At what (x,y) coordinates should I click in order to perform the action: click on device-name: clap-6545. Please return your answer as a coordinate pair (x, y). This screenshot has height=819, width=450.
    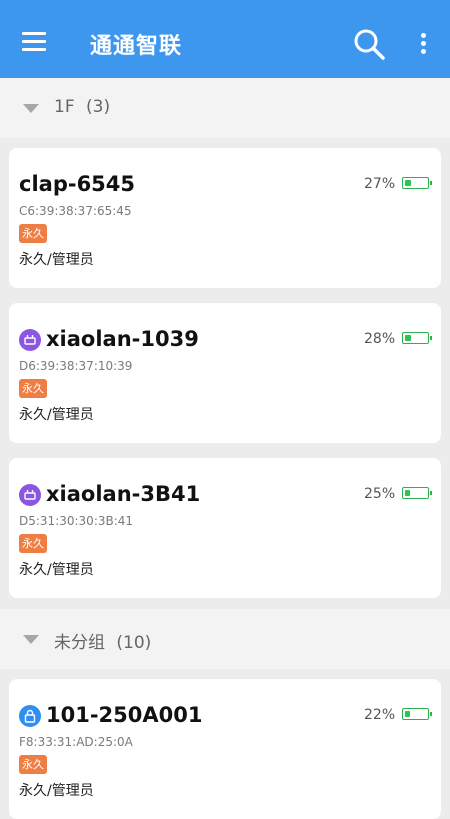
    Looking at the image, I should click on (77, 184).